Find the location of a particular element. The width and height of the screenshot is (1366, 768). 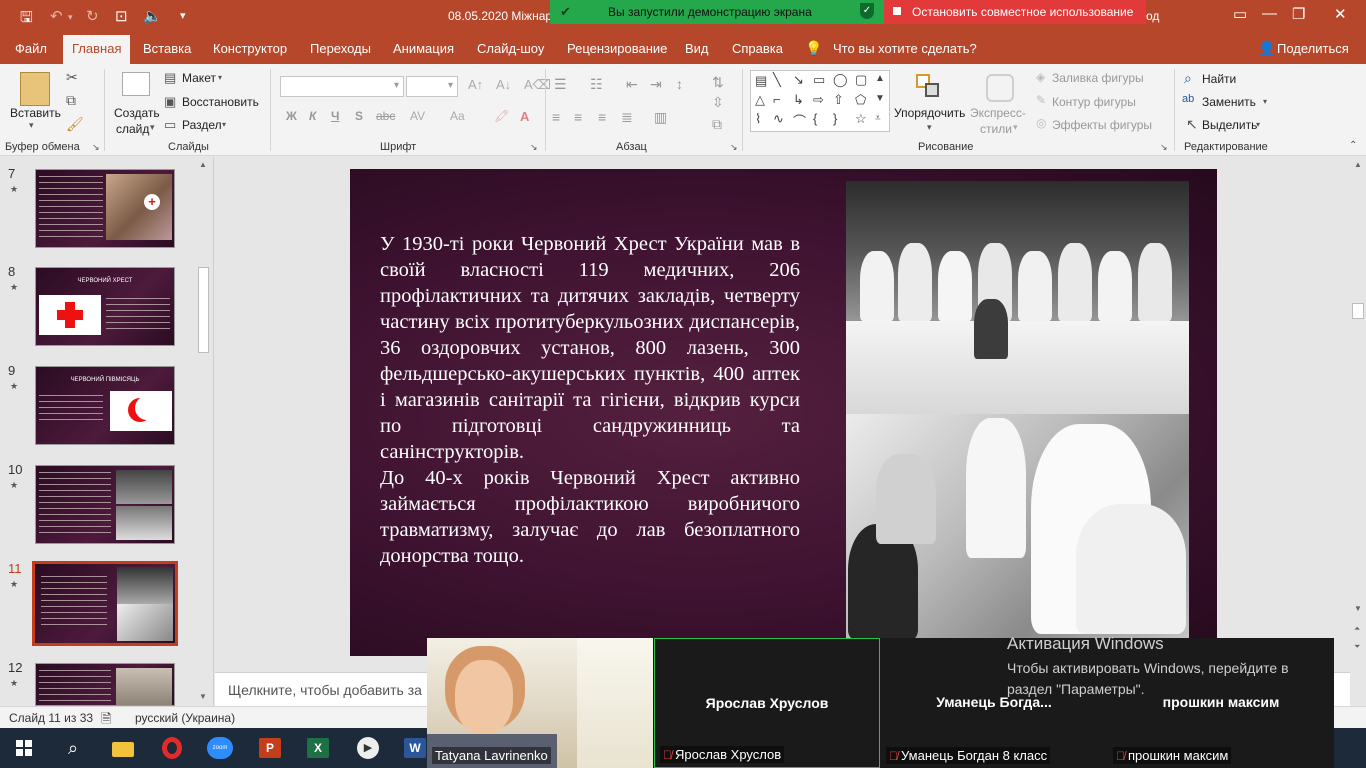

shape-fill-button: Заливка фигуры is located at coordinates (1098, 78).